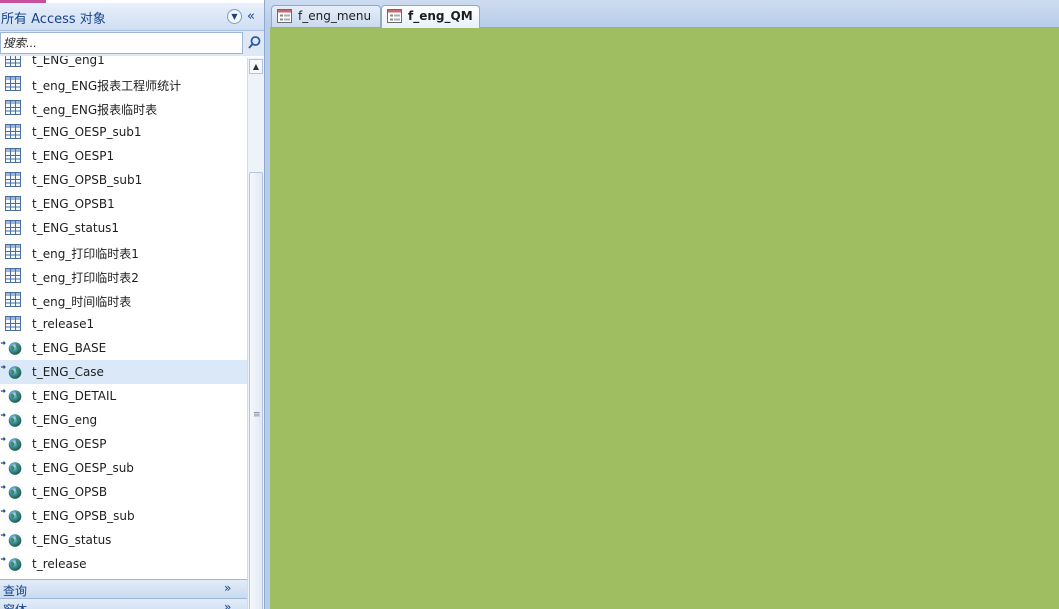 This screenshot has width=1059, height=609. What do you see at coordinates (68, 372) in the screenshot?
I see `nav-item-label: t_ENG_Case` at bounding box center [68, 372].